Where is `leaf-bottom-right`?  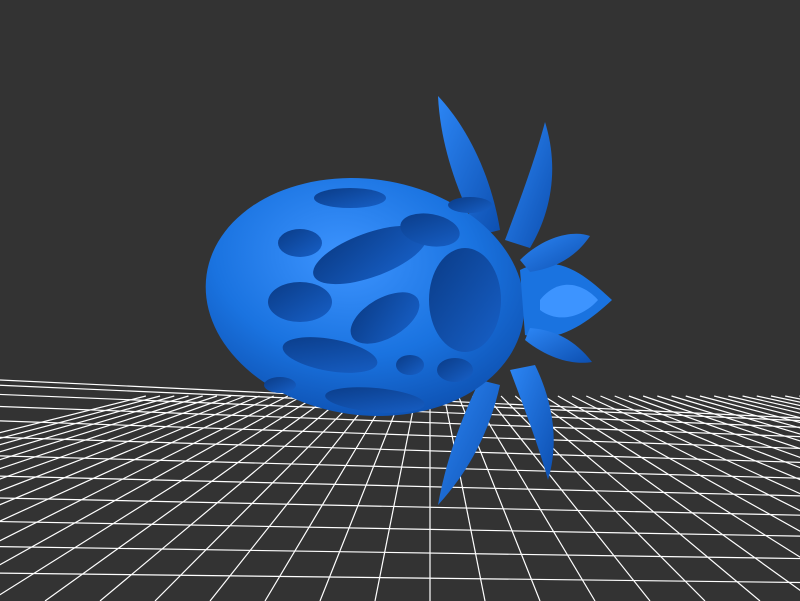 leaf-bottom-right is located at coordinates (532, 422).